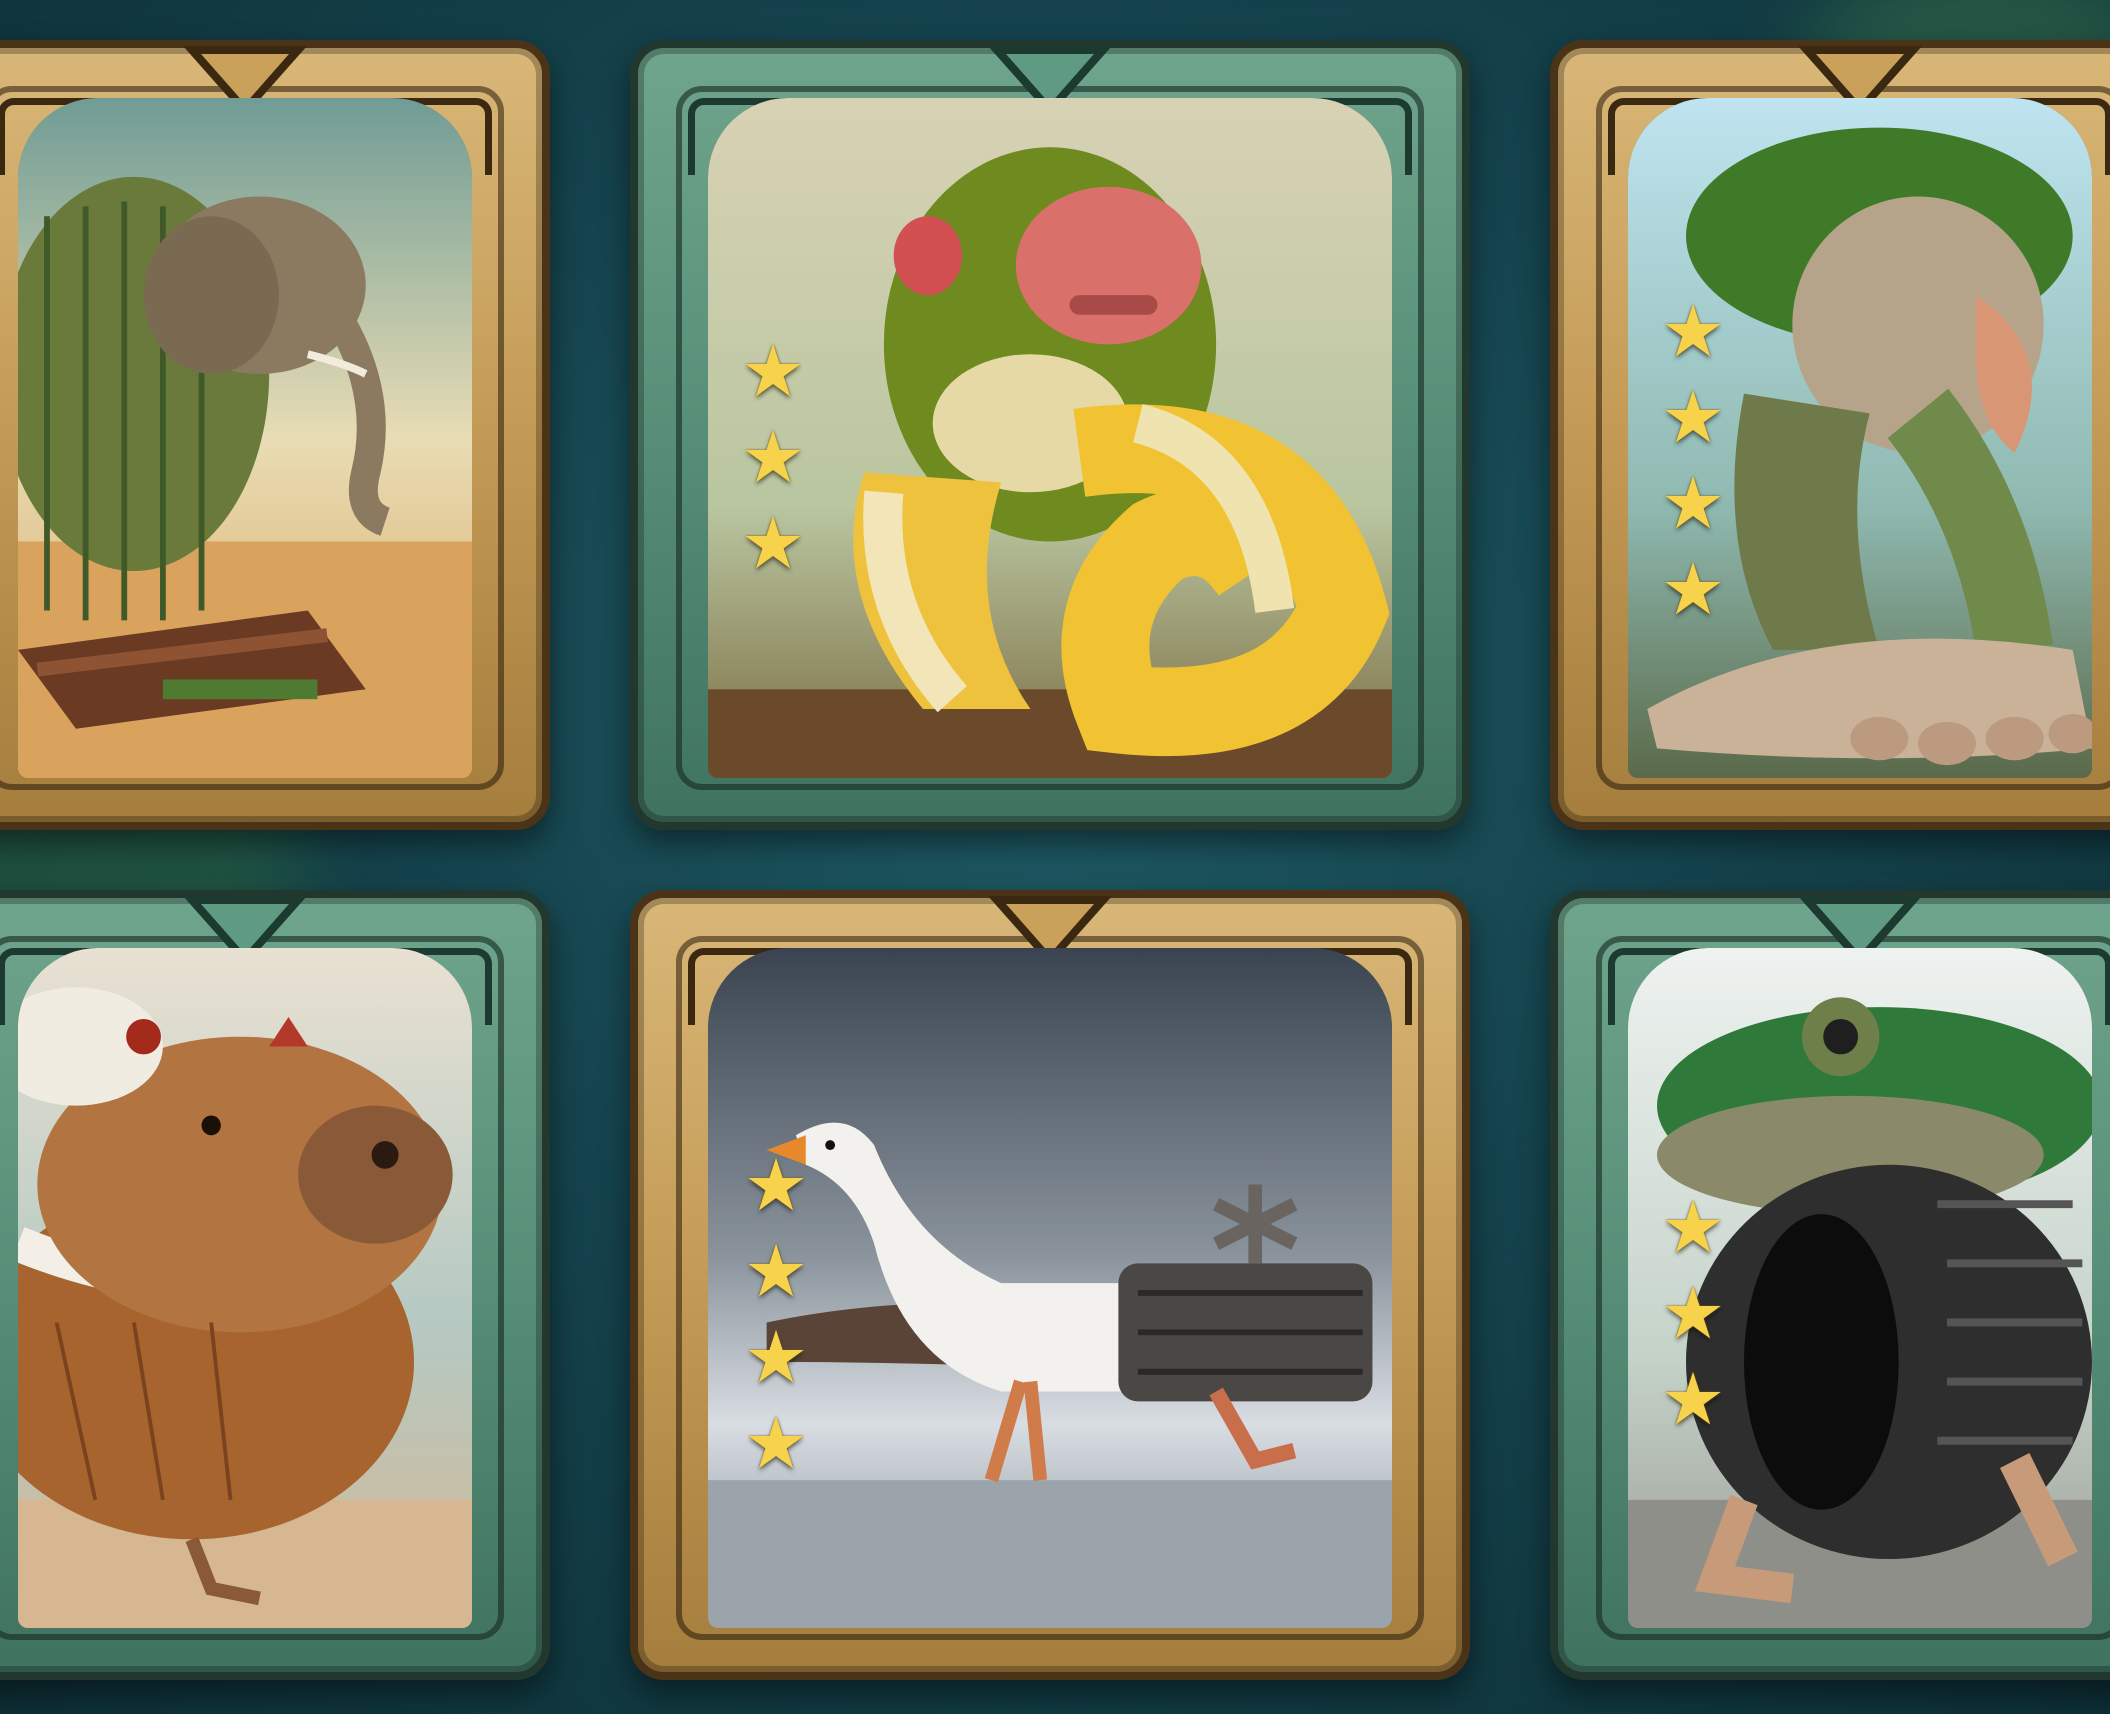 Image resolution: width=2110 pixels, height=1714 pixels. I want to click on card-capybara-coconut, so click(275, 1285).